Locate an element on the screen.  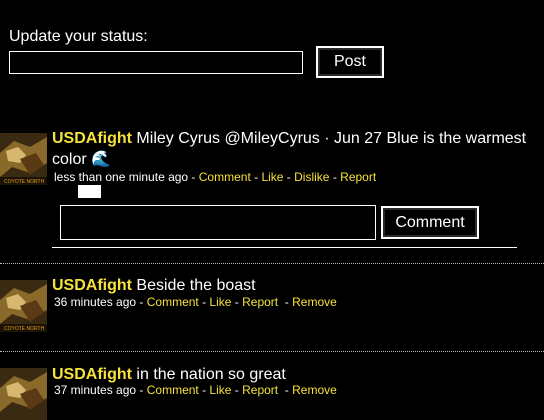
avatar-image is located at coordinates (23, 394).